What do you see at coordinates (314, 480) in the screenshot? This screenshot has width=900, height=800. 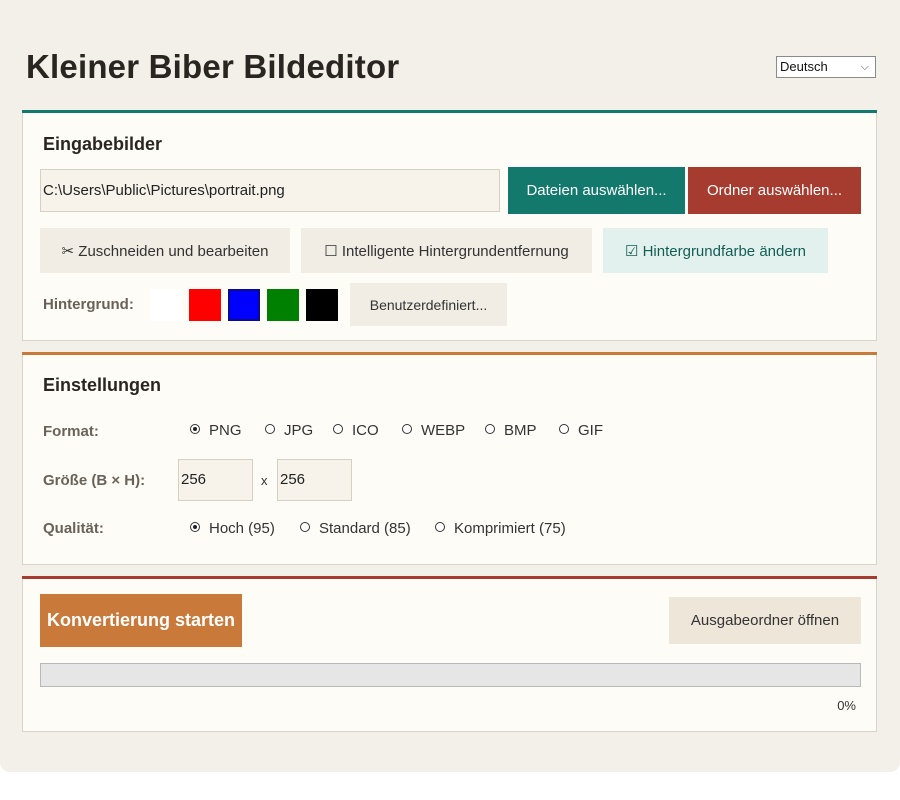 I see `height-input: 256` at bounding box center [314, 480].